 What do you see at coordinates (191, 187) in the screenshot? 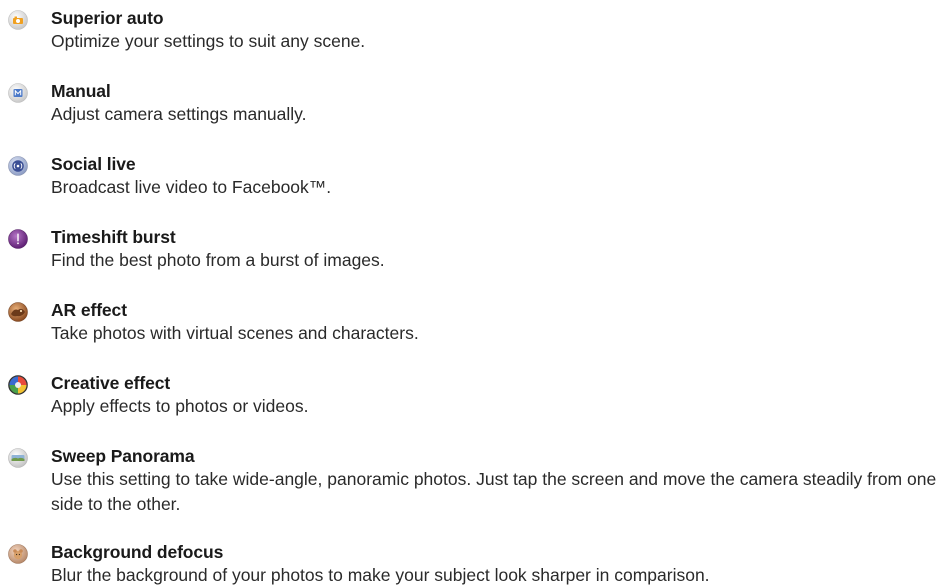
I see `mode-description: Broadcast live video to Facebook™.` at bounding box center [191, 187].